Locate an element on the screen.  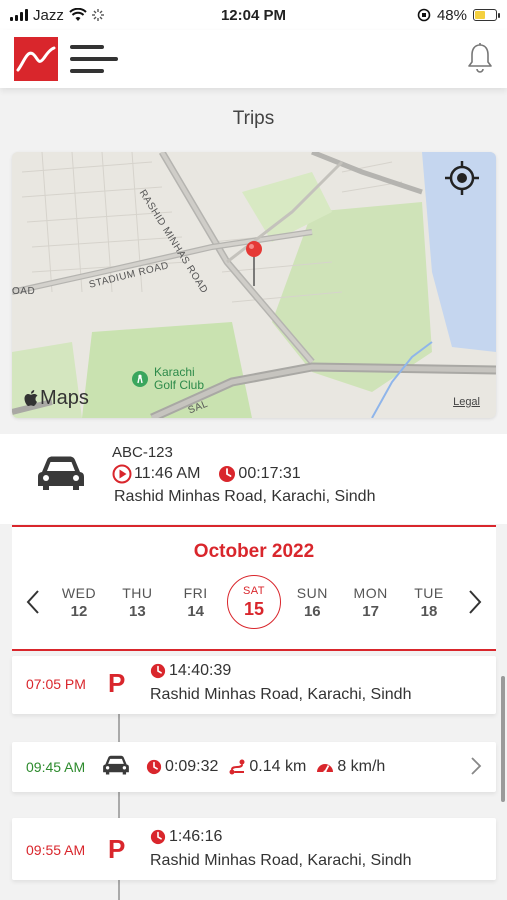
parking-duration: 1:46:16 is located at coordinates (186, 837).